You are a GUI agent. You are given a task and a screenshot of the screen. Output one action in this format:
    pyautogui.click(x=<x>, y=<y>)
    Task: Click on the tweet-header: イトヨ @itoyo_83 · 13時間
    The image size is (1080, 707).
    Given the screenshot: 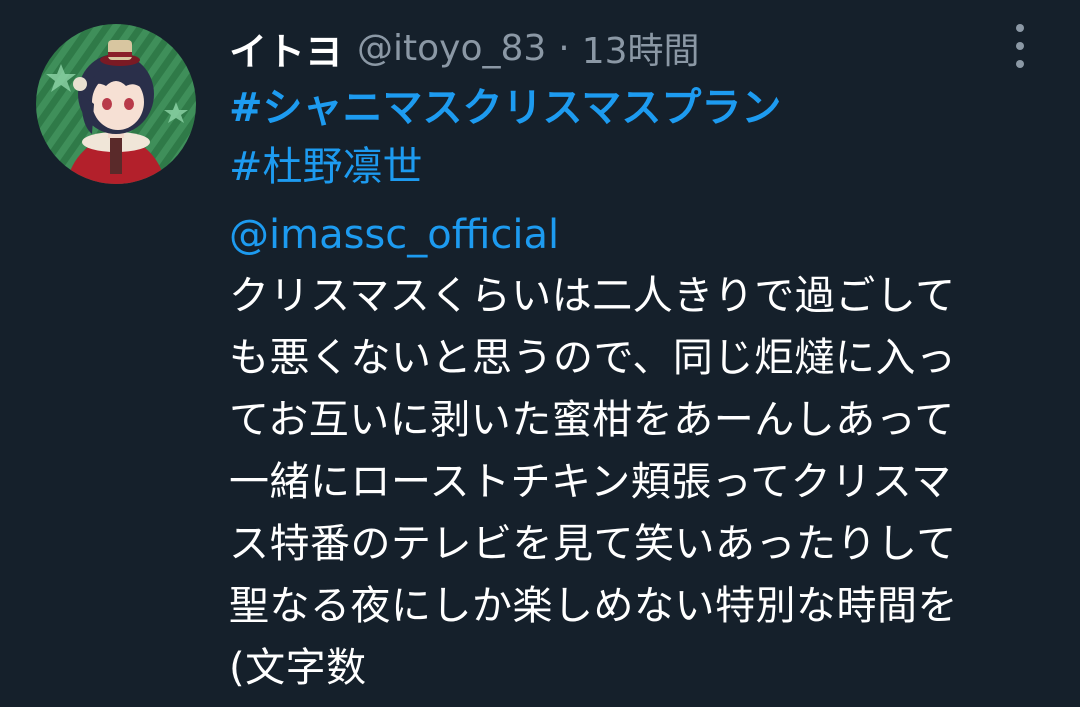 What is the action you would take?
    pyautogui.click(x=464, y=48)
    